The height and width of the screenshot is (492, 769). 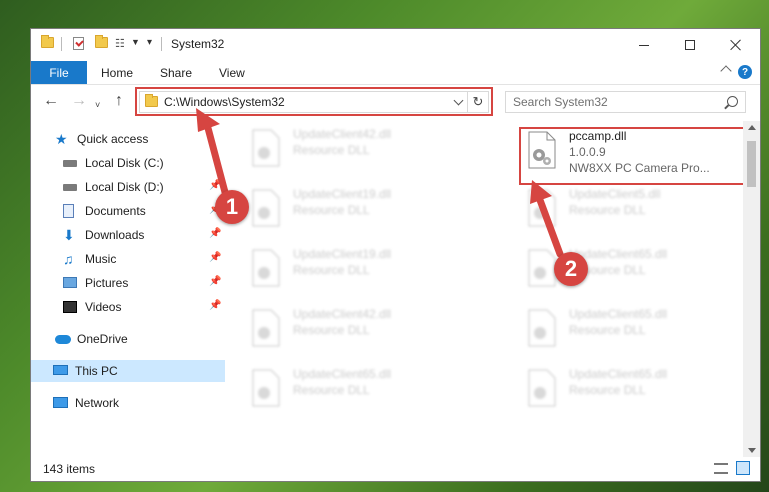 What do you see at coordinates (232, 207) in the screenshot?
I see `callout-badge-1: 1` at bounding box center [232, 207].